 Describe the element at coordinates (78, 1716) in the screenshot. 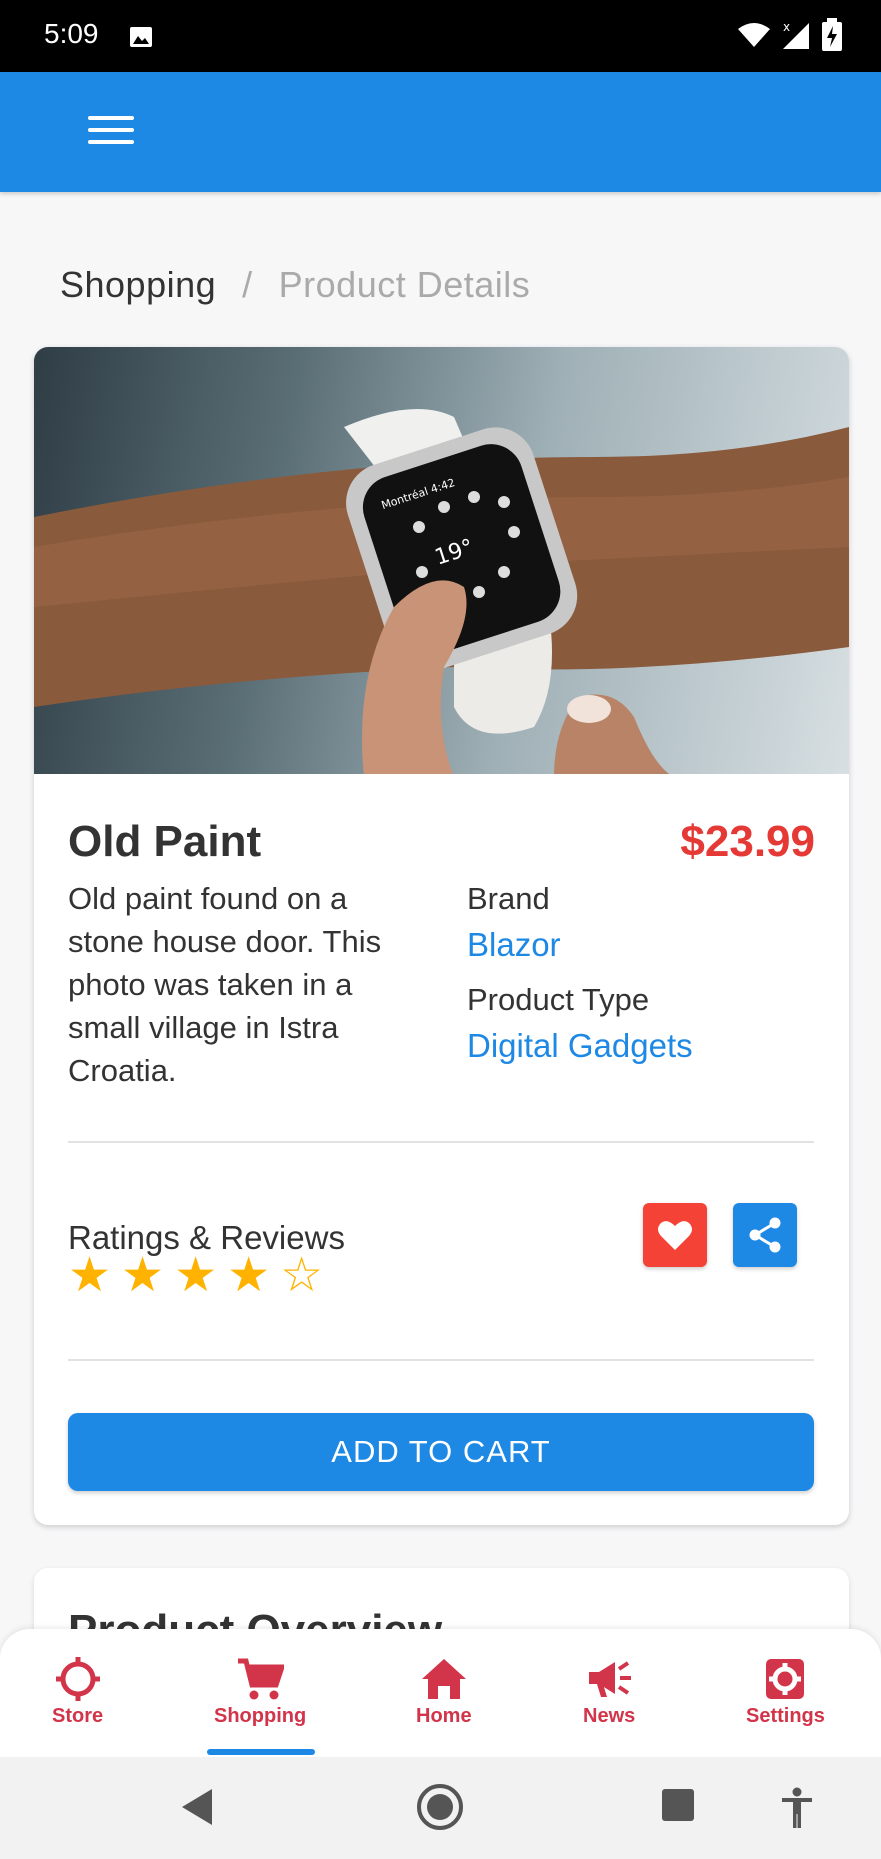

I see `nav-label: Store` at that location.